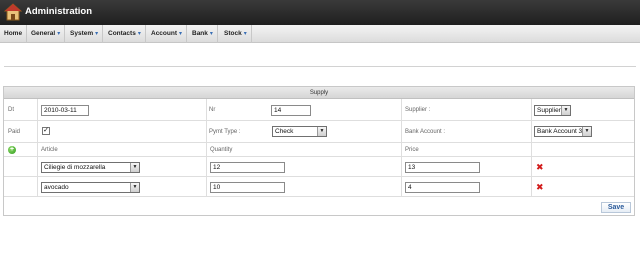 Image resolution: width=640 pixels, height=260 pixels. I want to click on article-value: Ciliegie di mozzarella, so click(75, 167).